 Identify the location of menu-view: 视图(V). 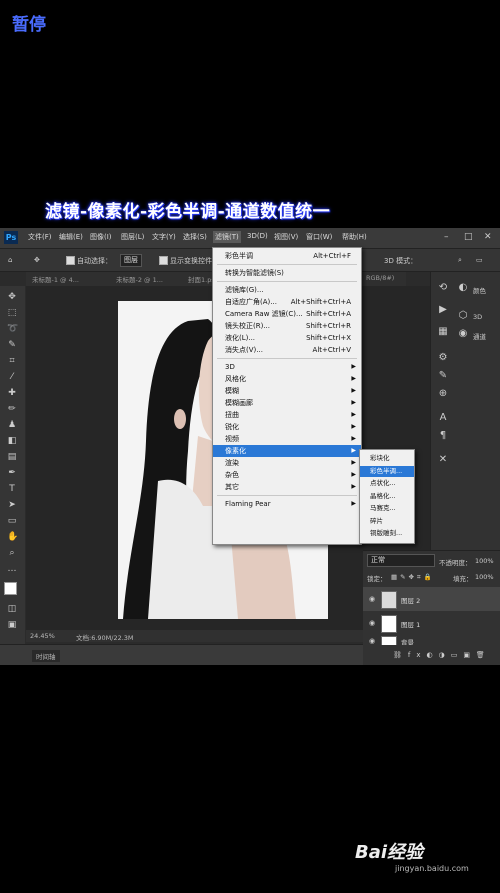
(286, 237).